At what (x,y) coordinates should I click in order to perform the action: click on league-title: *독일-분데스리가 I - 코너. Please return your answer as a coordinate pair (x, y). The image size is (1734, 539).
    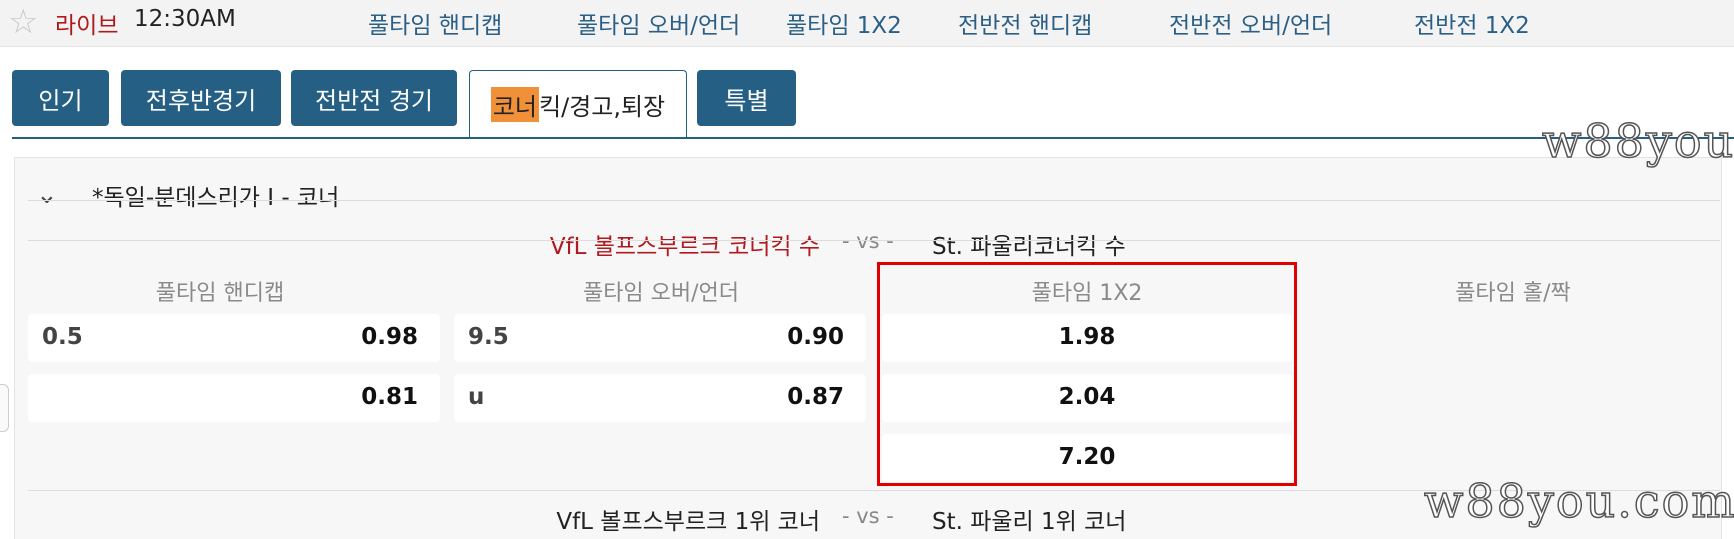
    Looking at the image, I should click on (215, 195).